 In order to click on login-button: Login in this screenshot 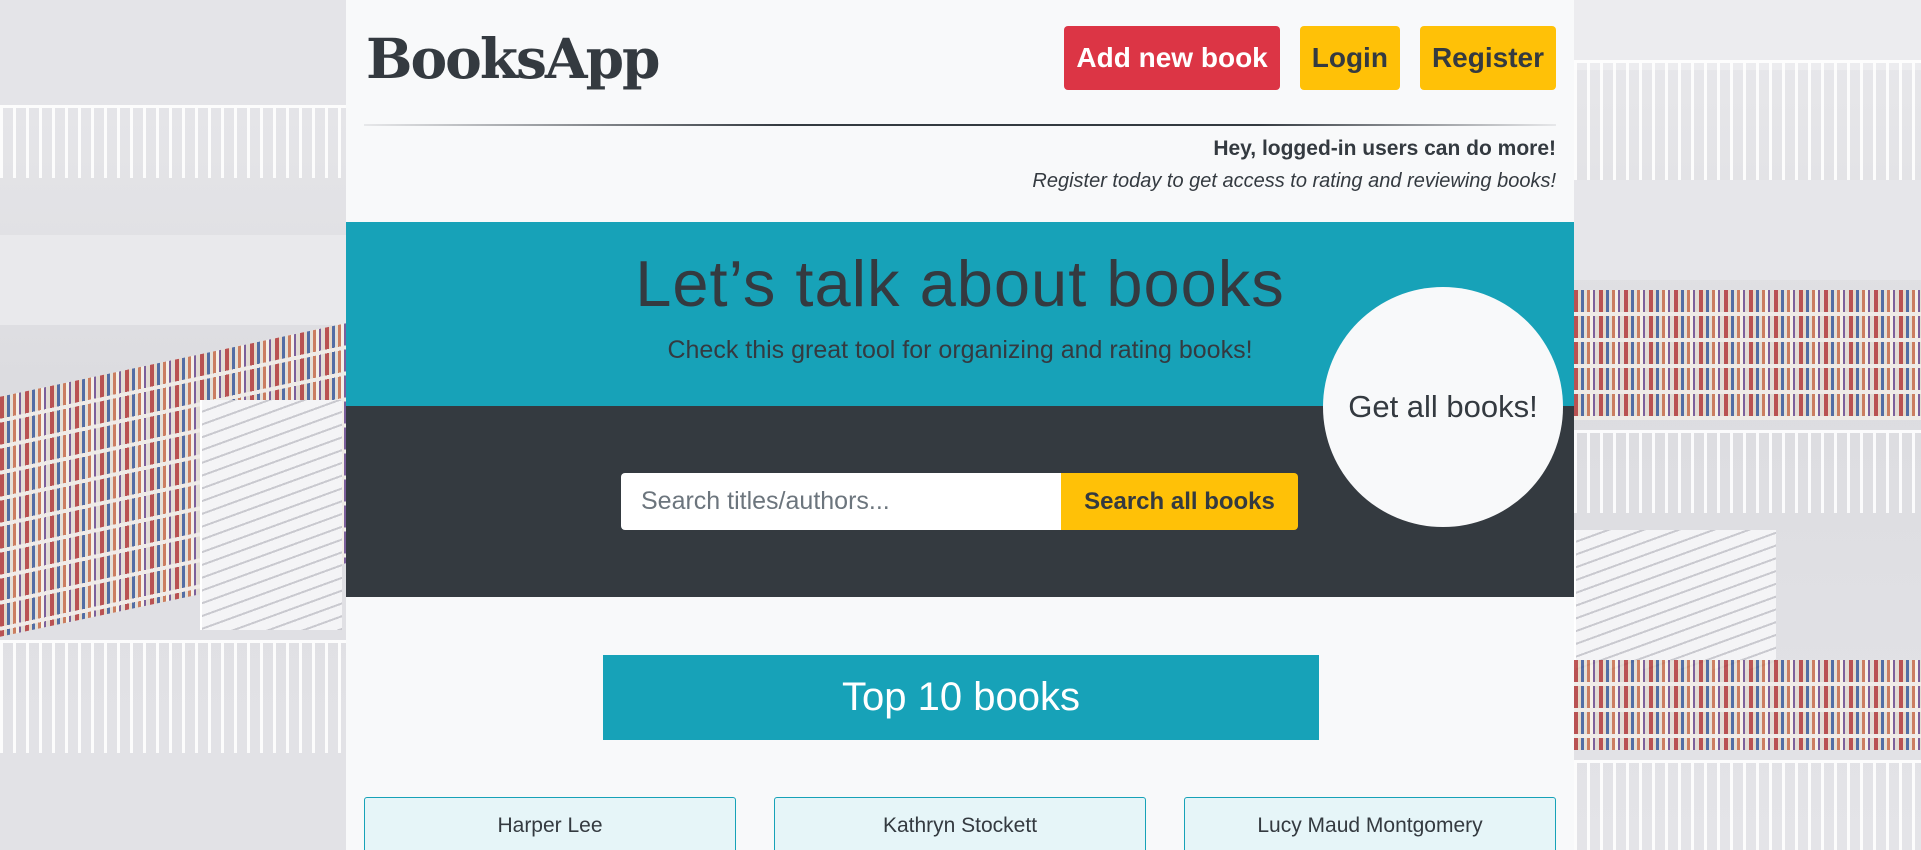, I will do `click(1349, 58)`.